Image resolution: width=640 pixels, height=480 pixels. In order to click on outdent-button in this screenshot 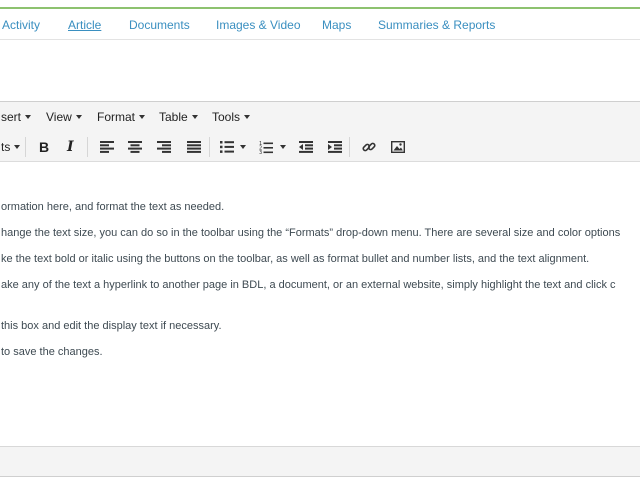, I will do `click(306, 147)`.